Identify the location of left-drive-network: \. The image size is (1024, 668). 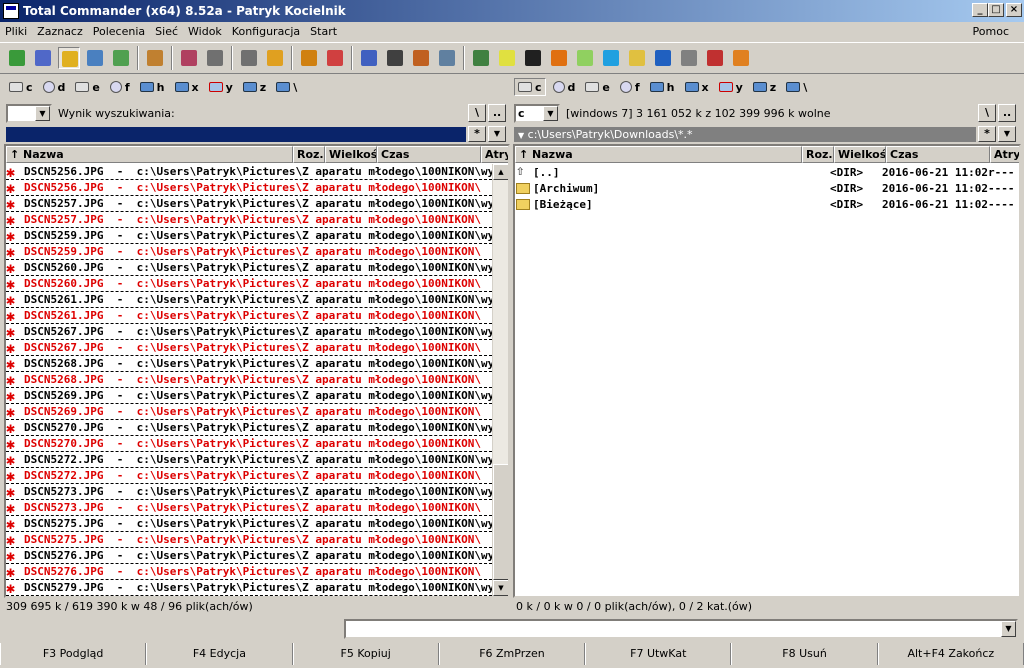
(286, 87).